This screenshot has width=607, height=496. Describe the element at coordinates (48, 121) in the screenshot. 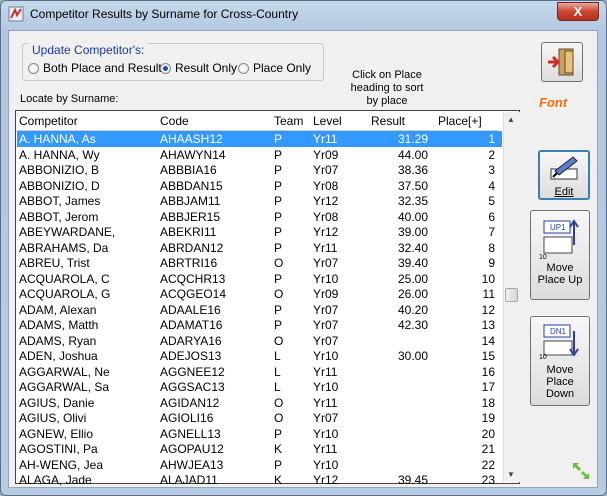

I see `column-header-competitor: Competitor` at that location.